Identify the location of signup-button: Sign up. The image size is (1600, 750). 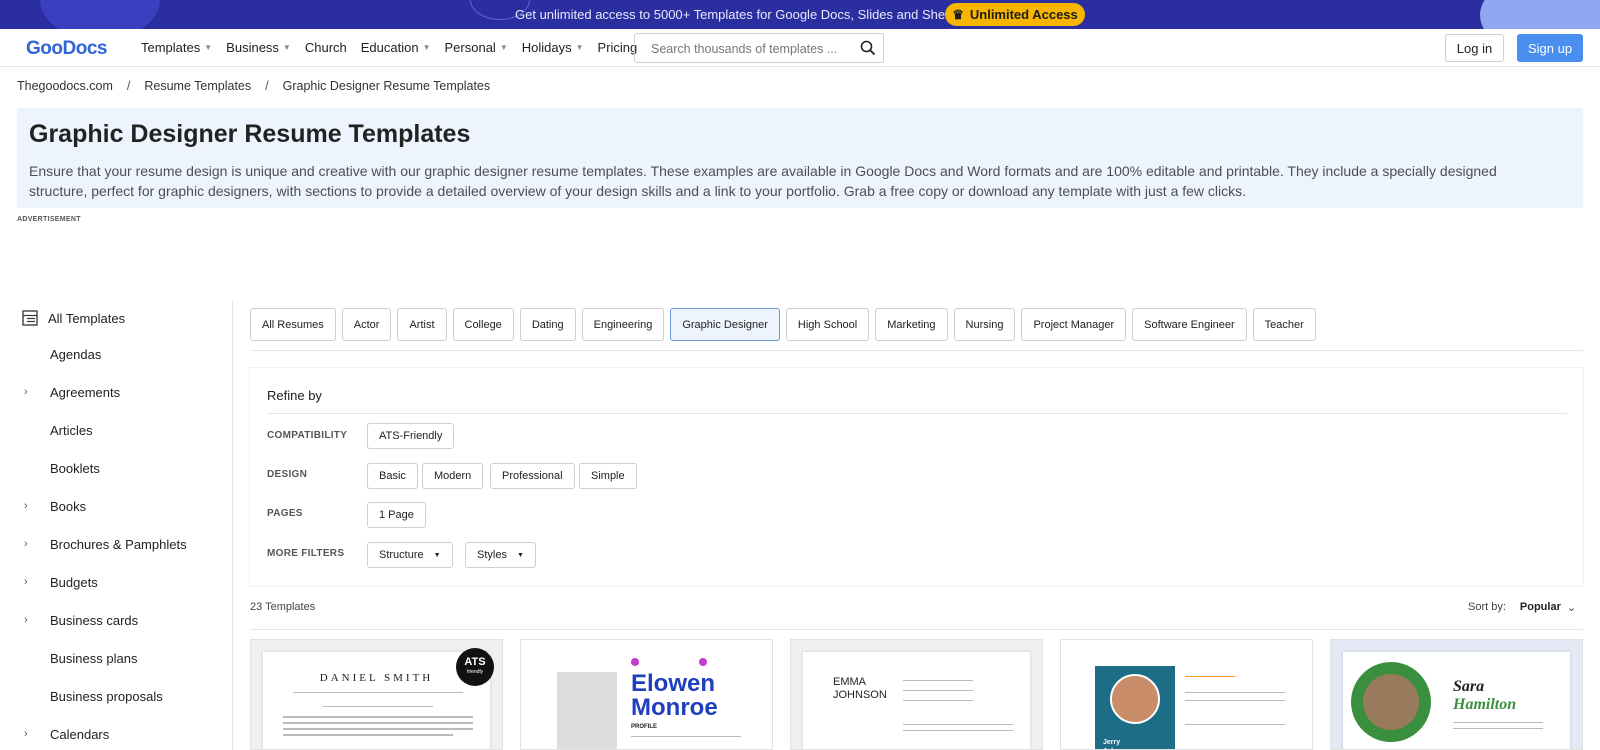
(1550, 48).